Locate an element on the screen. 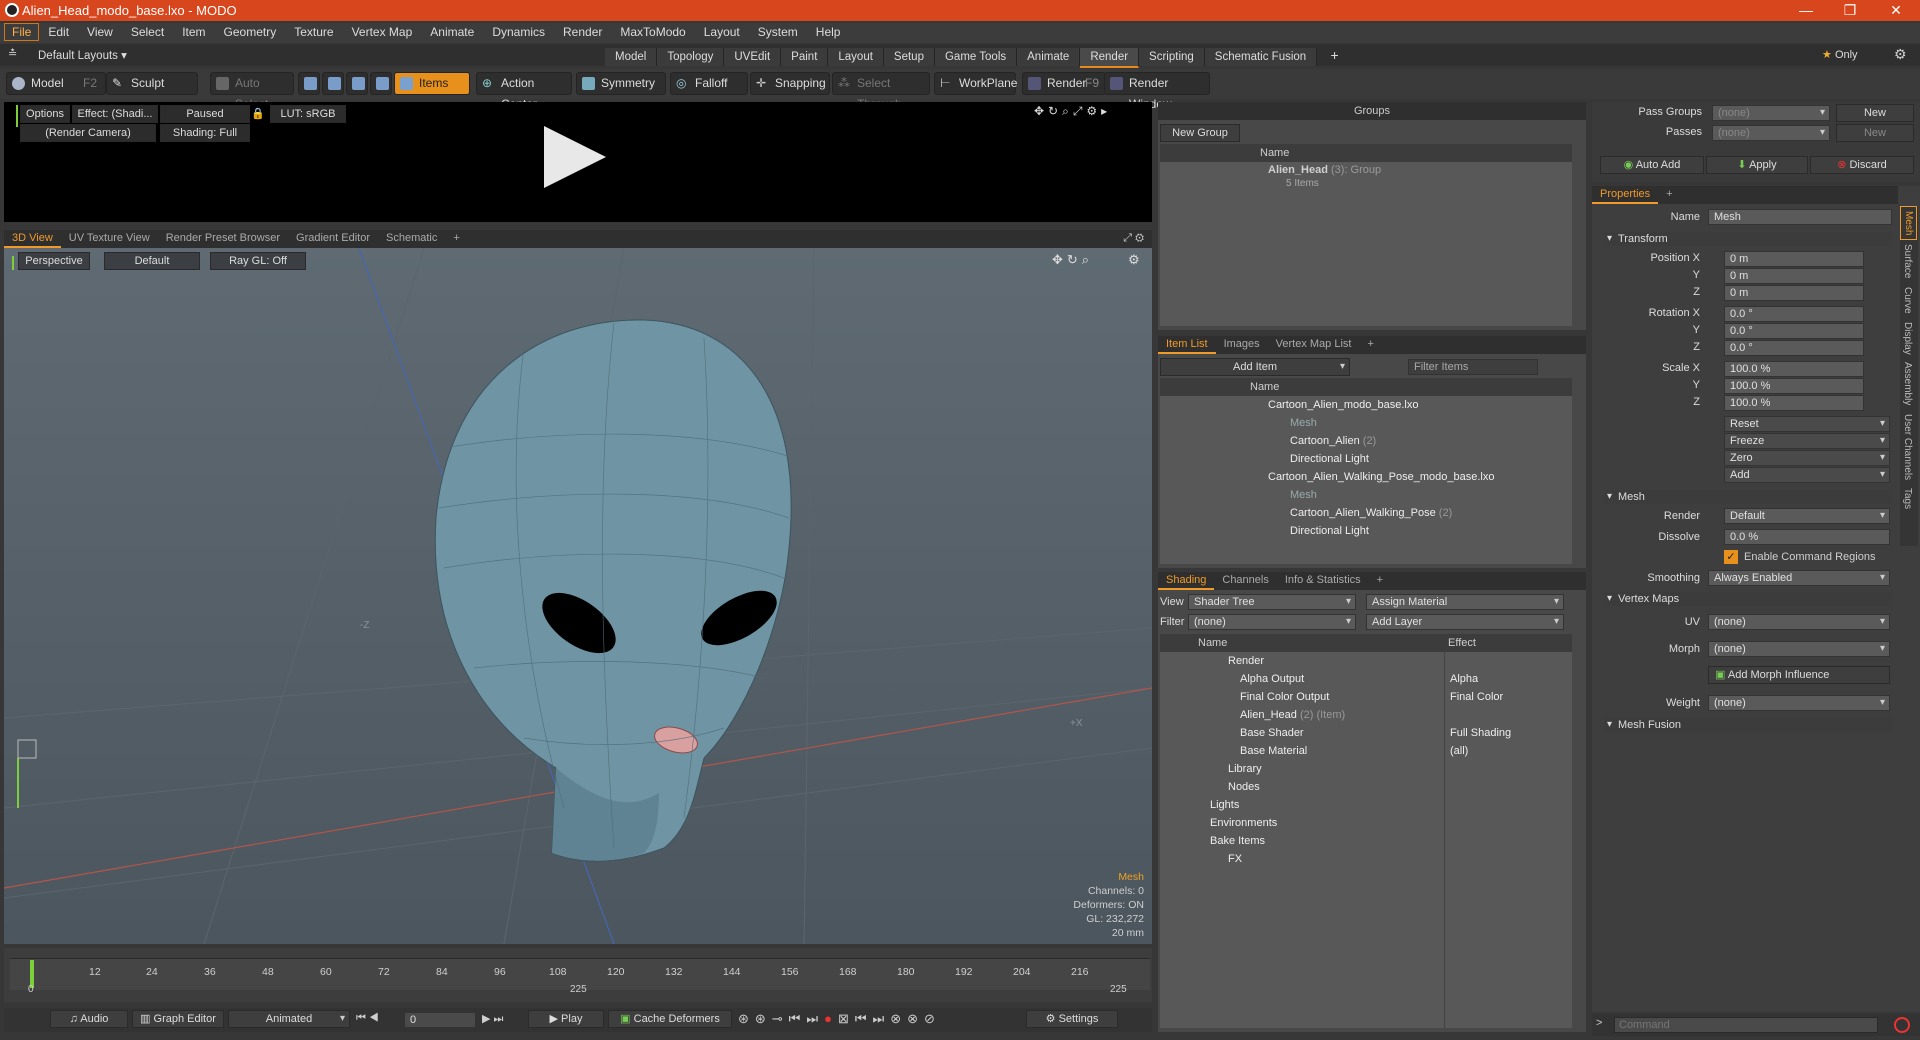  tab-vertex-map-list: Vertex Map List is located at coordinates (1314, 344).